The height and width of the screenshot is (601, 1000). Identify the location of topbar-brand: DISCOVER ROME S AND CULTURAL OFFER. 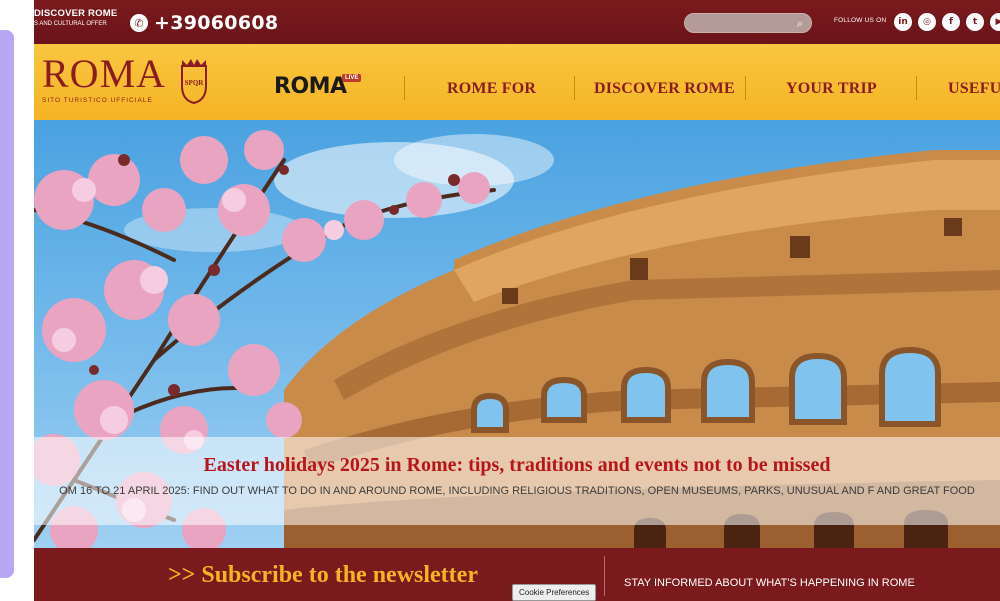
(75, 19).